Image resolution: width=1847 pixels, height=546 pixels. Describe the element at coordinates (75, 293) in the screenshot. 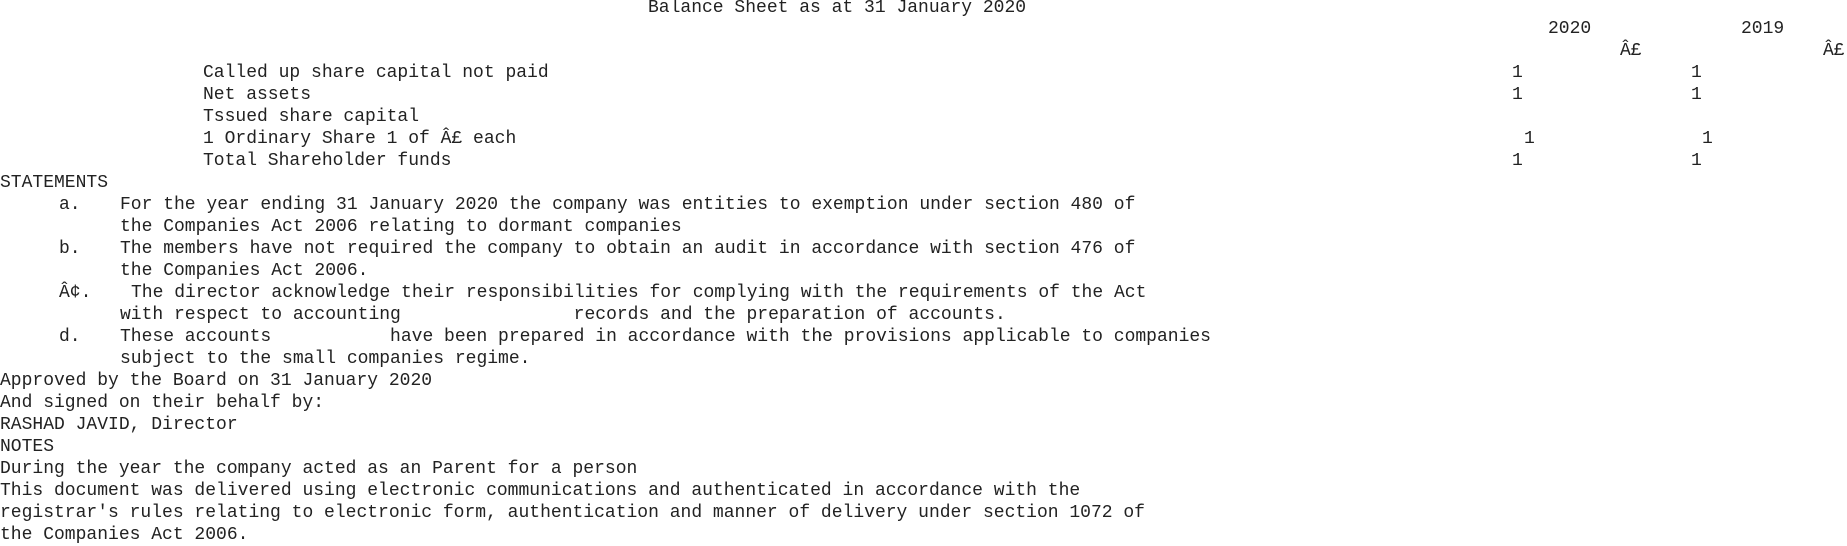

I see `statement-marker: Â¢.` at that location.